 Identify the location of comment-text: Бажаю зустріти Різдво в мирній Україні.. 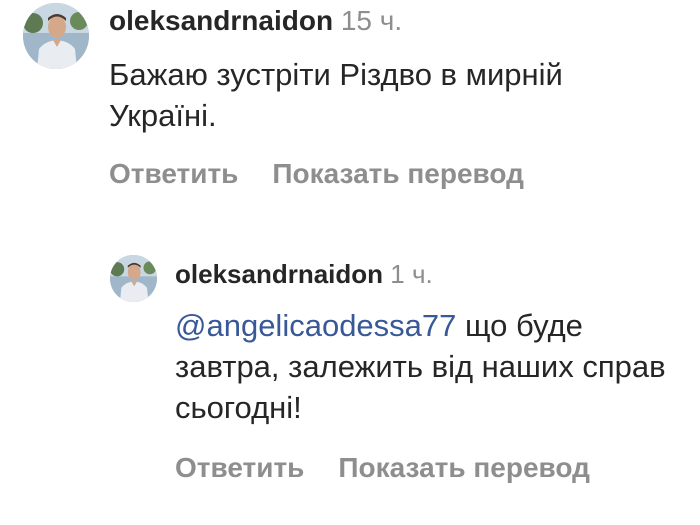
(336, 95).